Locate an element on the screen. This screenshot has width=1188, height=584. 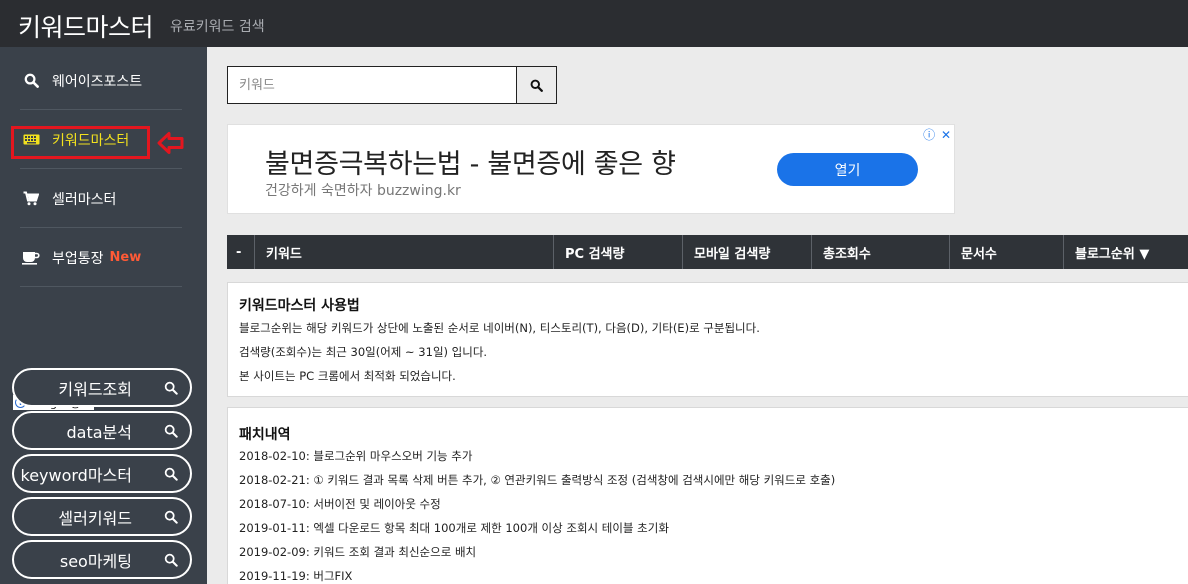
results-table-header: - 키워드 PC 검색량 모바일 검색량 총조회수 문서수 블로그순위 ▼ is located at coordinates (707, 252).